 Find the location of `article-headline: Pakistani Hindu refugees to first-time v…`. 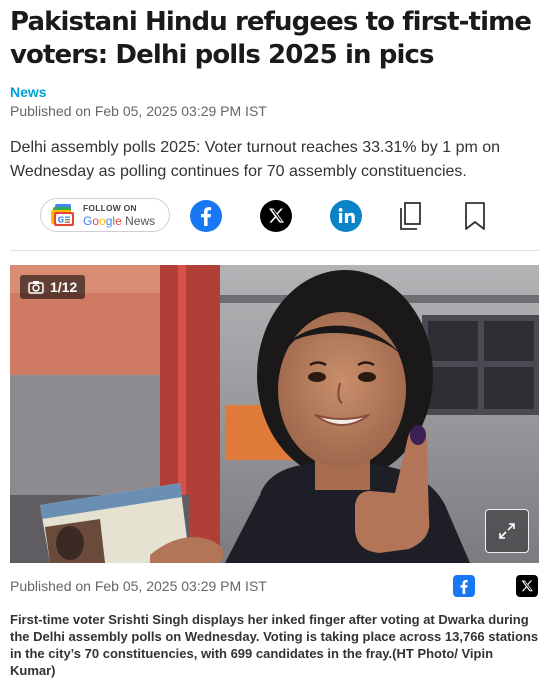

article-headline: Pakistani Hindu refugees to first-time v… is located at coordinates (271, 38).